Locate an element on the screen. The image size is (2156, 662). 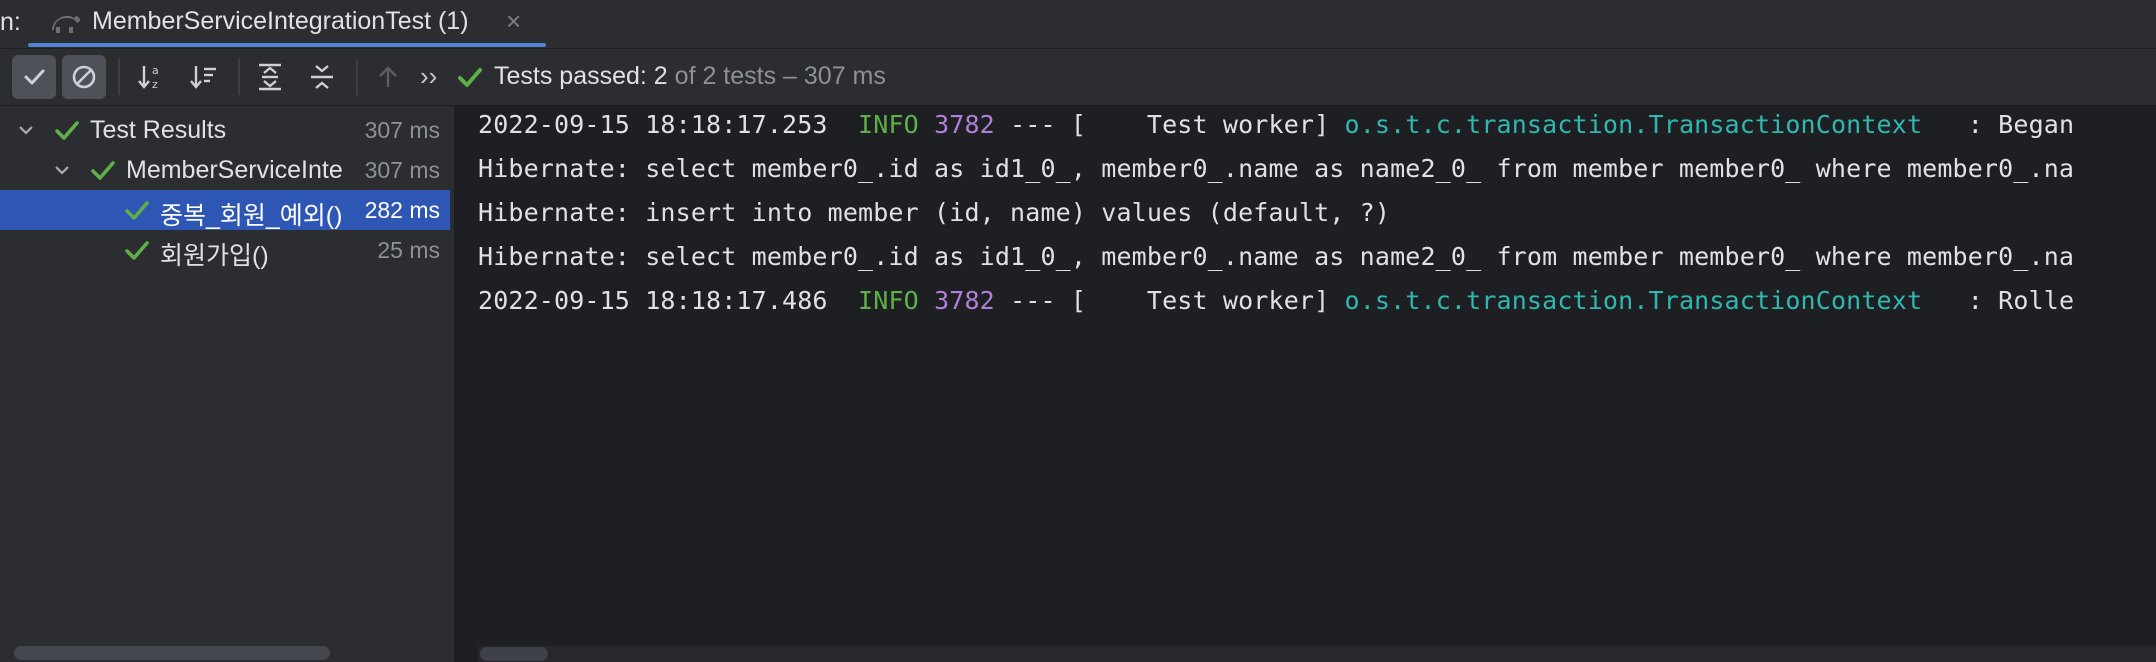
console-horizontal-scrollbar-thumb is located at coordinates (514, 654).